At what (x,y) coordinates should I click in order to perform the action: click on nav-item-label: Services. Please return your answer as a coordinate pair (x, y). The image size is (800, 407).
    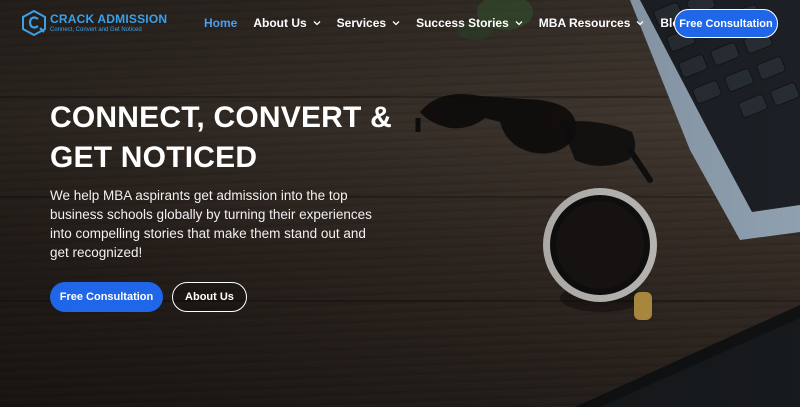
    Looking at the image, I should click on (361, 23).